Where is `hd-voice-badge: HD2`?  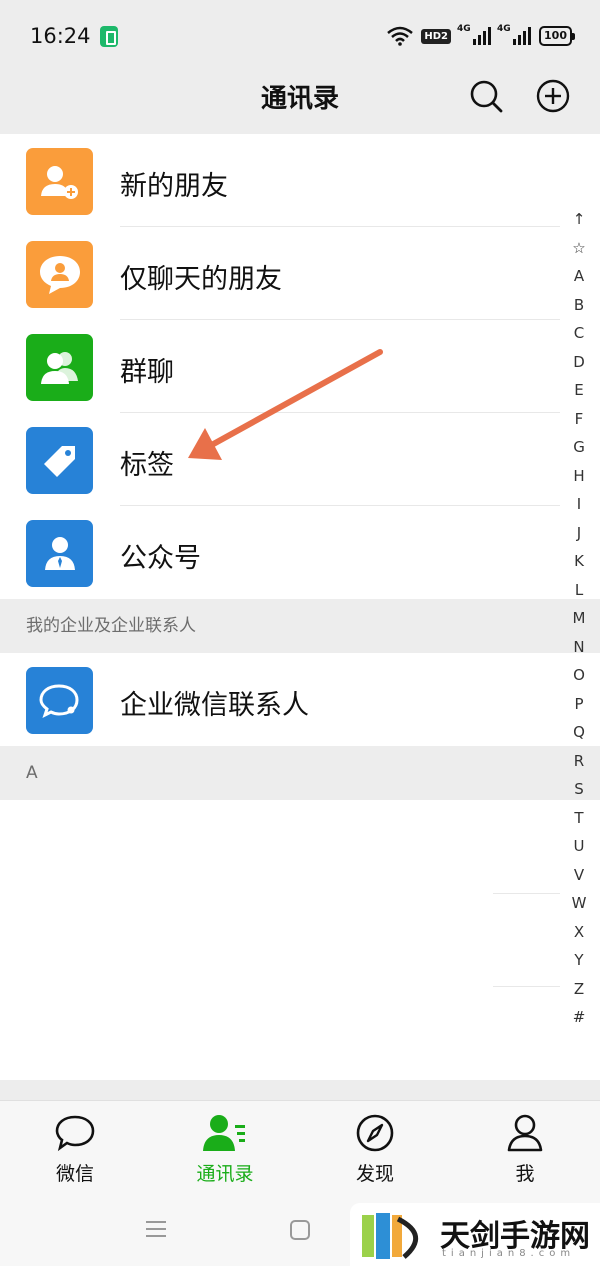 hd-voice-badge: HD2 is located at coordinates (436, 36).